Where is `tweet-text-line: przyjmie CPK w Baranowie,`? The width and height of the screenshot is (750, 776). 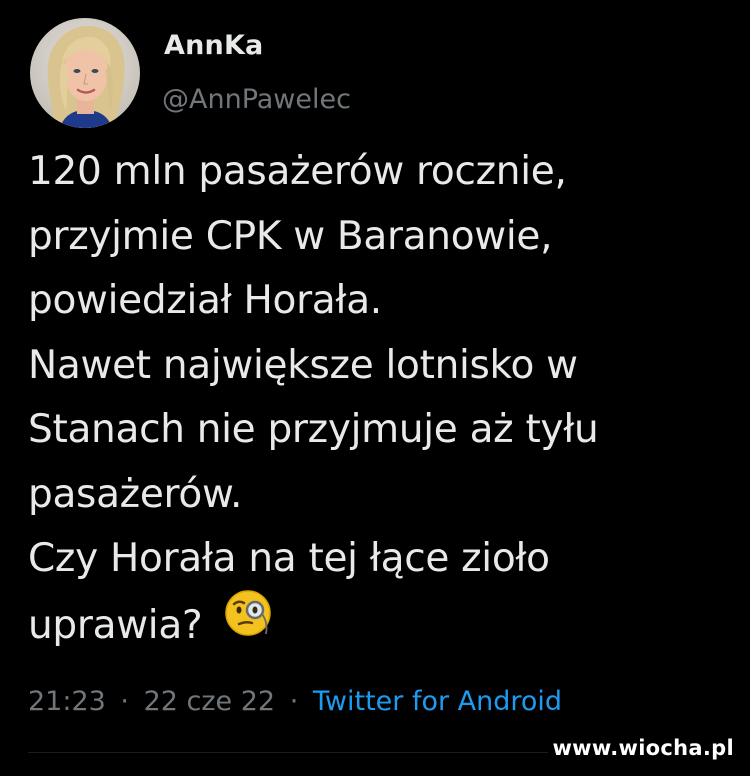
tweet-text-line: przyjmie CPK w Baranowie, is located at coordinates (290, 236).